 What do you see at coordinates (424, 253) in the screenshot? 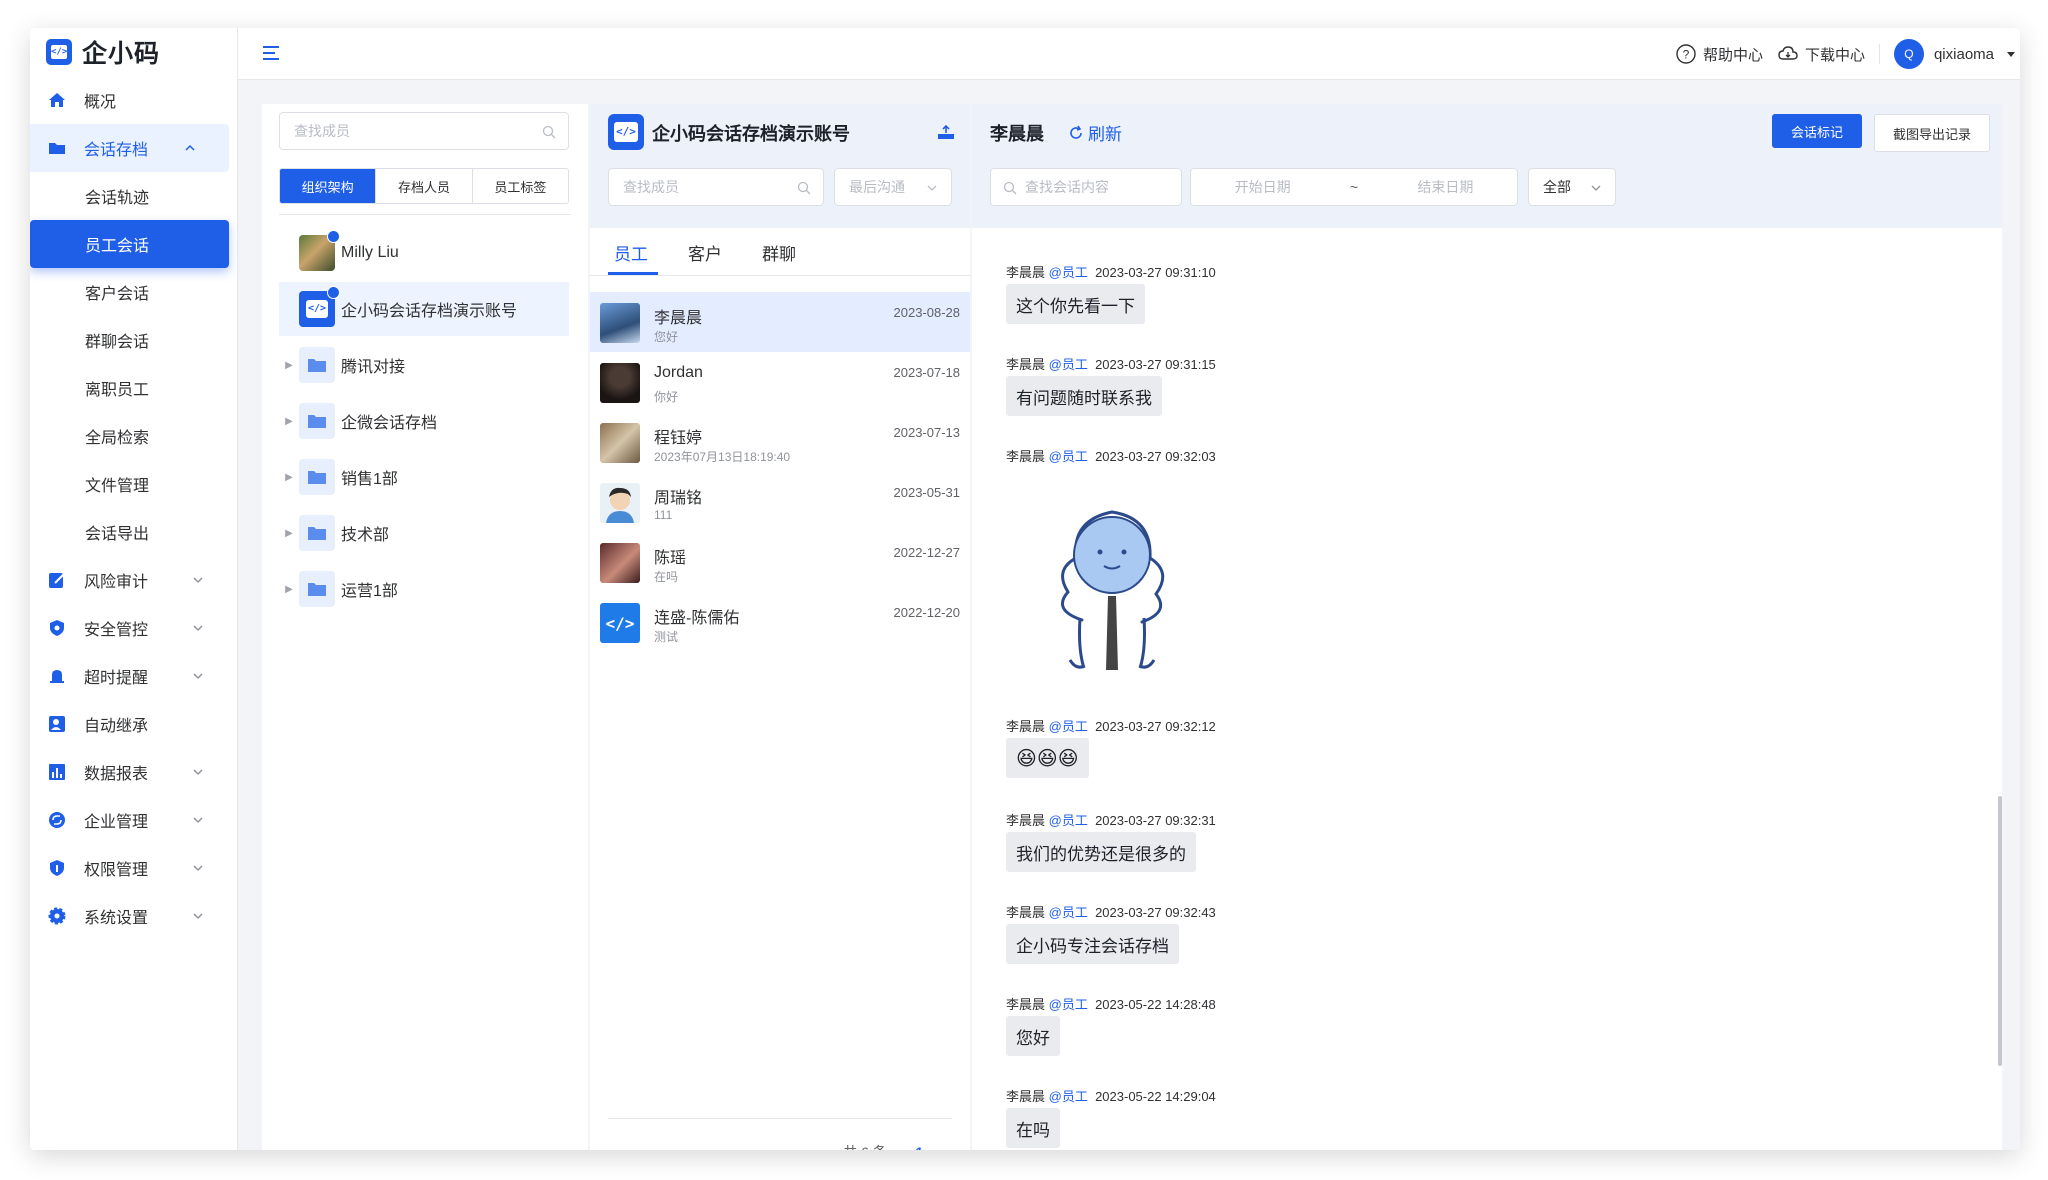
I see `member-row: Milly Liu` at bounding box center [424, 253].